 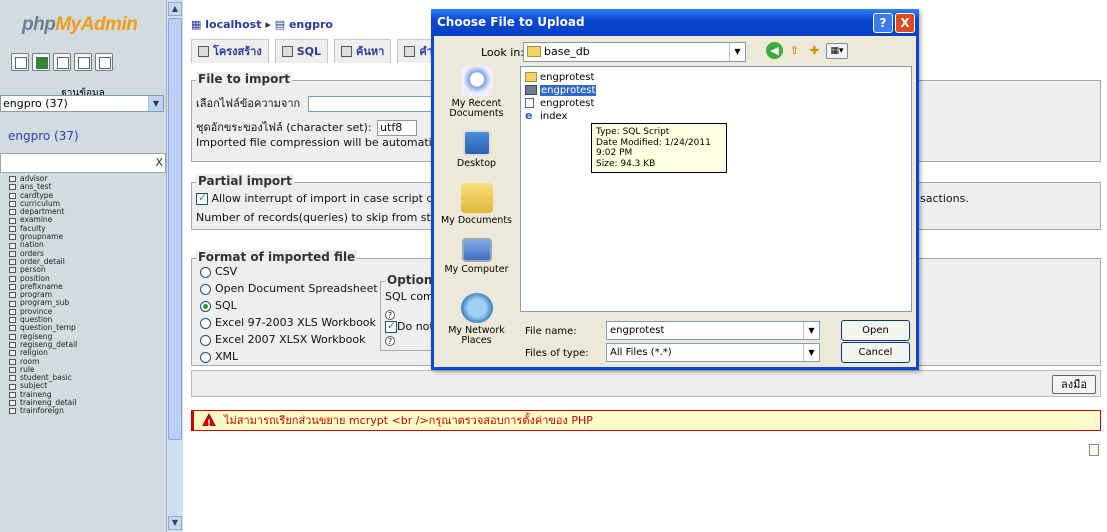 What do you see at coordinates (80, 25) in the screenshot?
I see `phpmyadmin-logo: phpMyAdmin` at bounding box center [80, 25].